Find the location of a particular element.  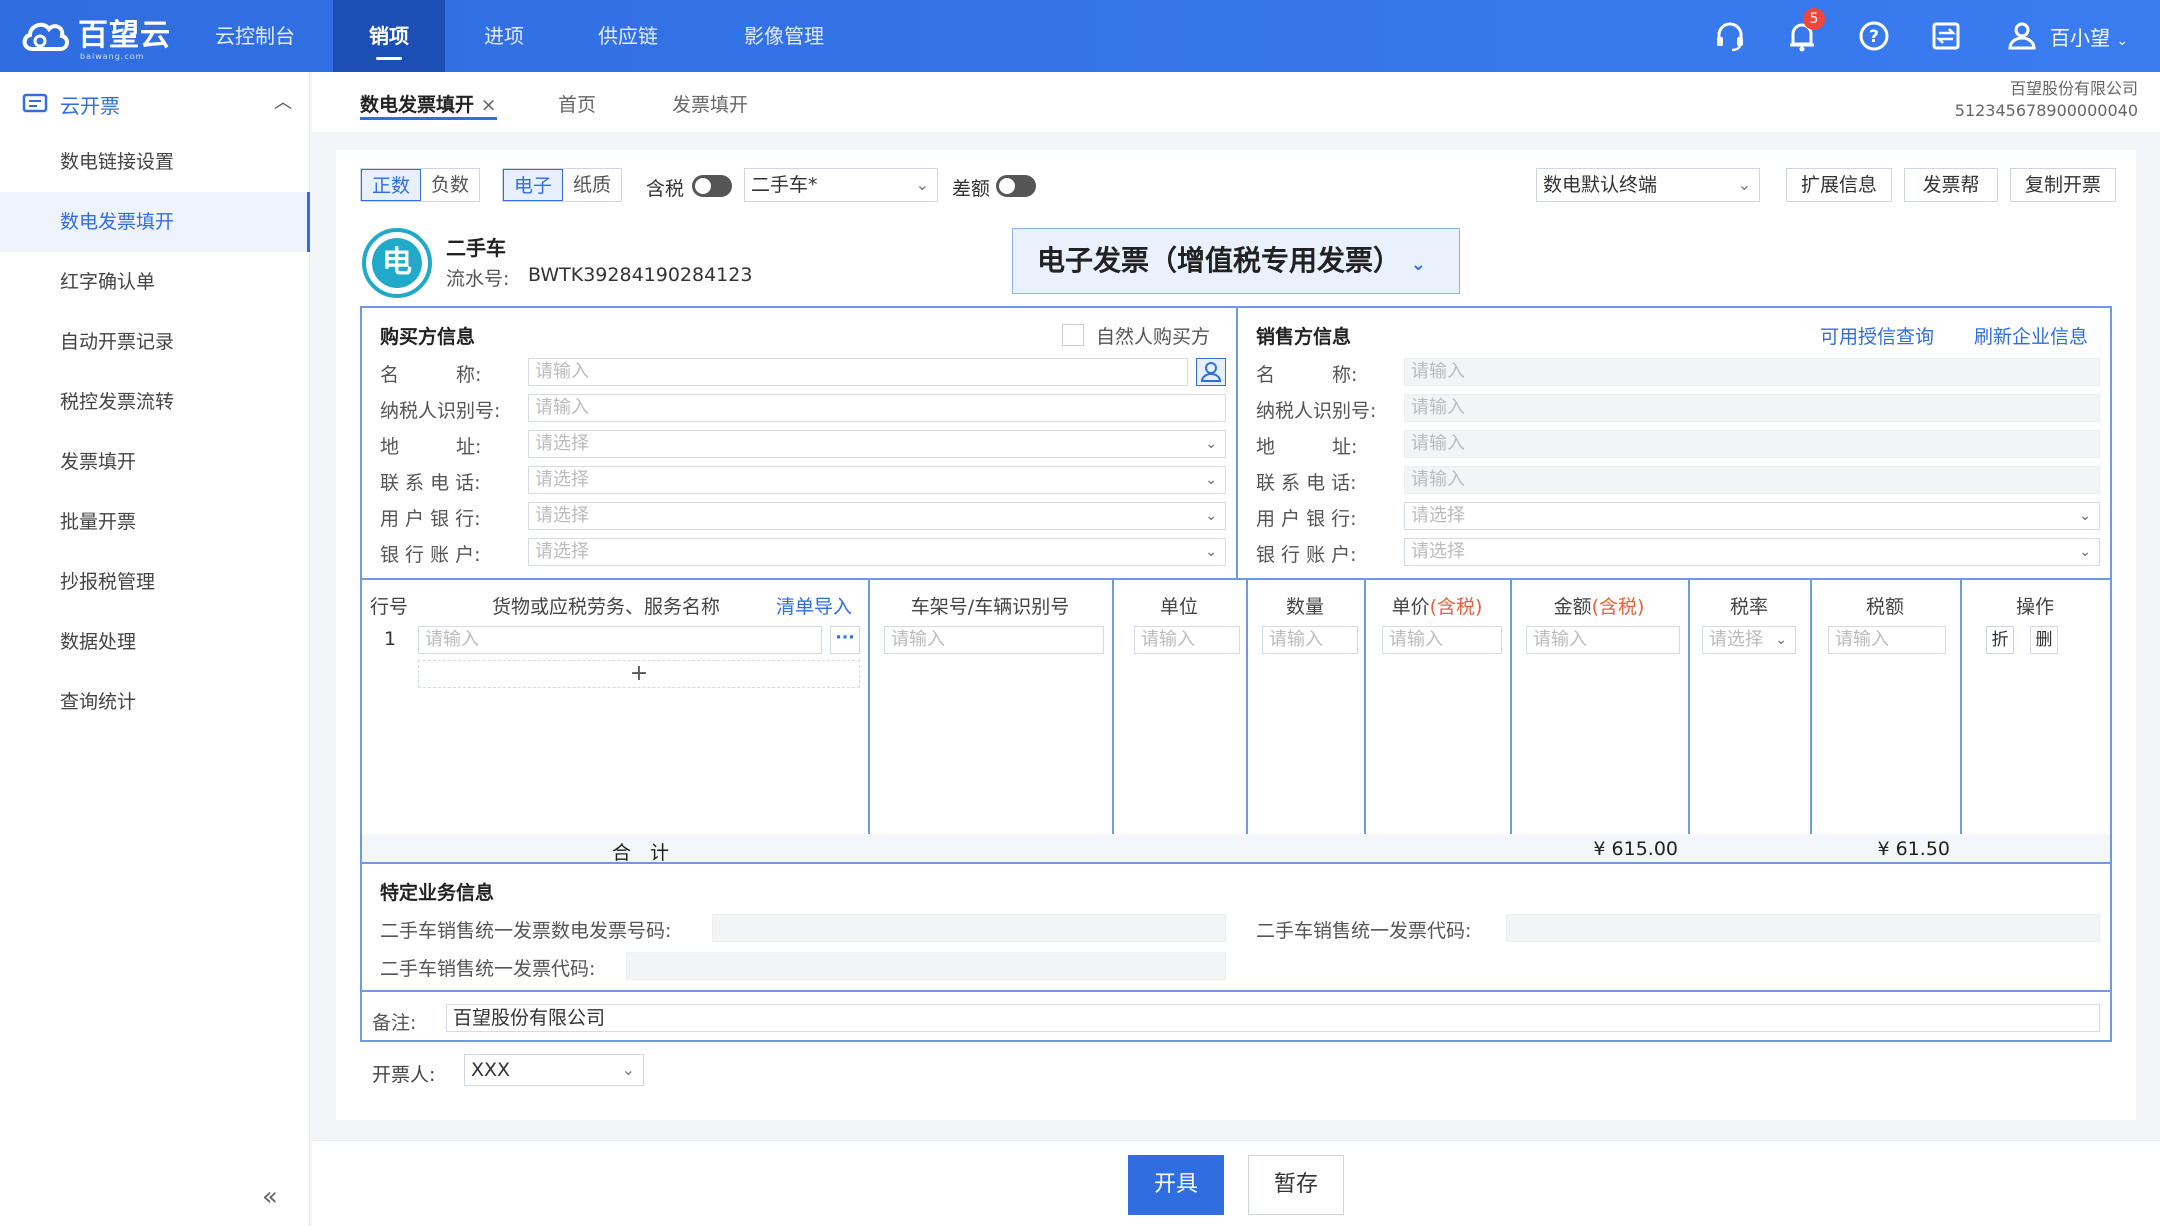

sidebar-item-batch-issue: 批量开票 is located at coordinates (155, 522).